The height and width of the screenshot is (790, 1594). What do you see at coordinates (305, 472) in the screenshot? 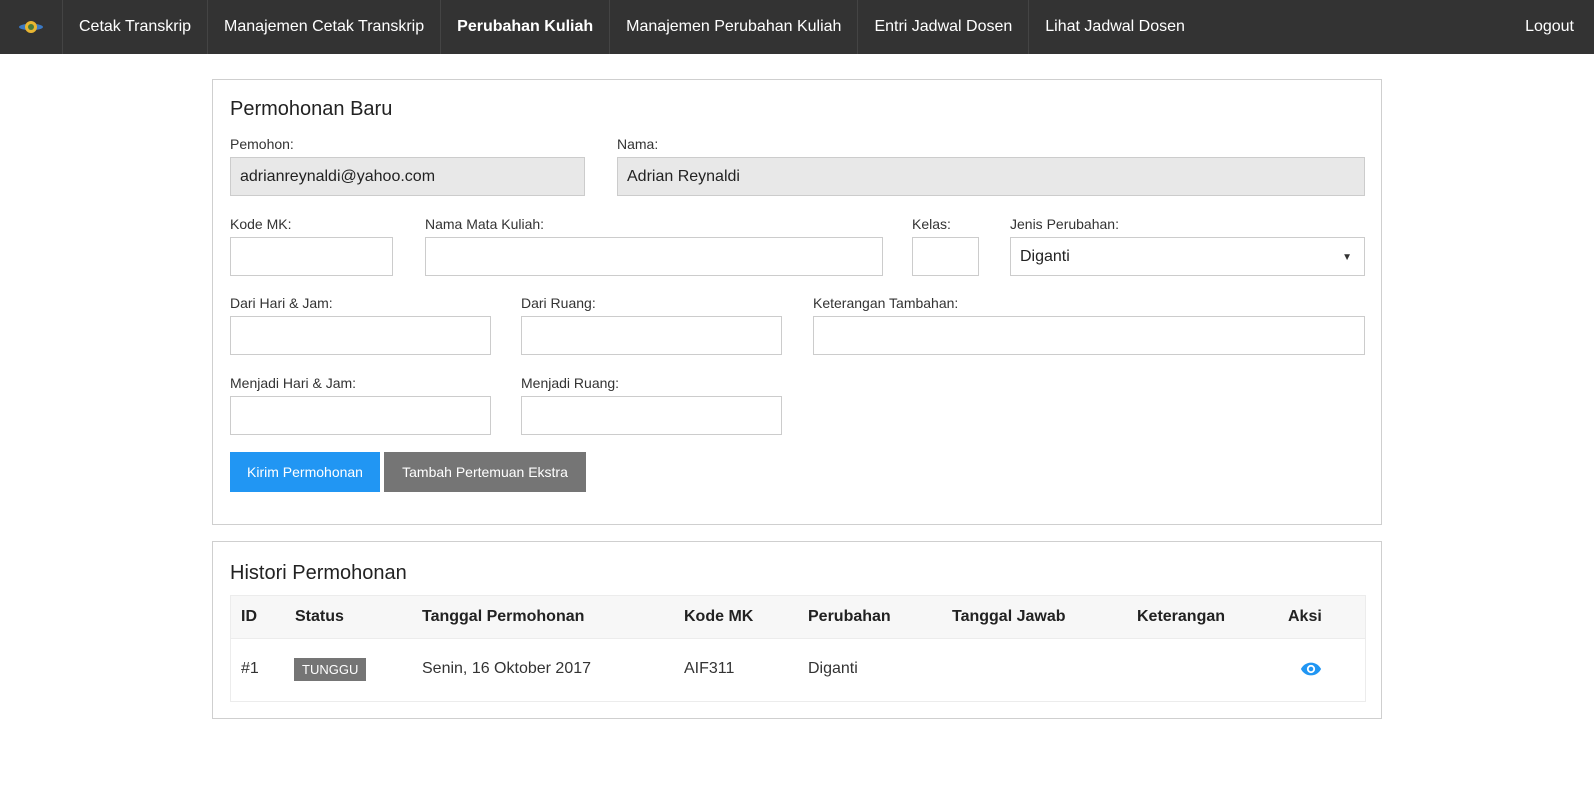
I see `kirim-permohonan-button: Kirim Permohonan` at bounding box center [305, 472].